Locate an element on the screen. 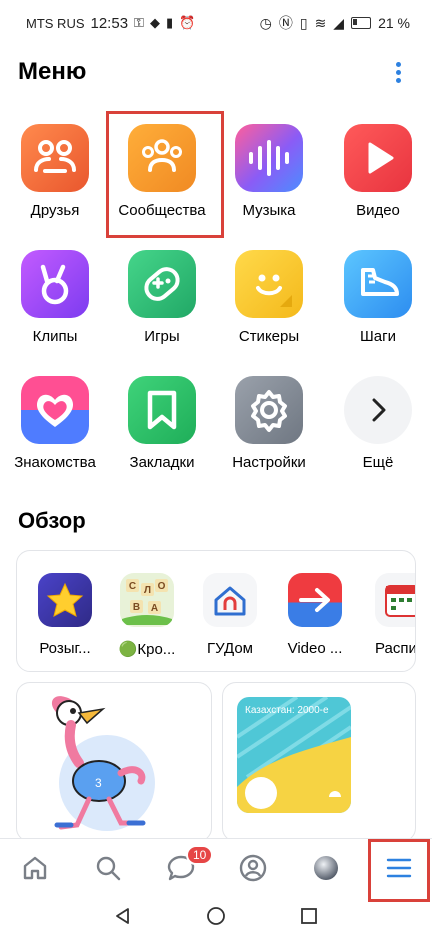 The image size is (432, 933). signal-icon: ◢ is located at coordinates (339, 22).